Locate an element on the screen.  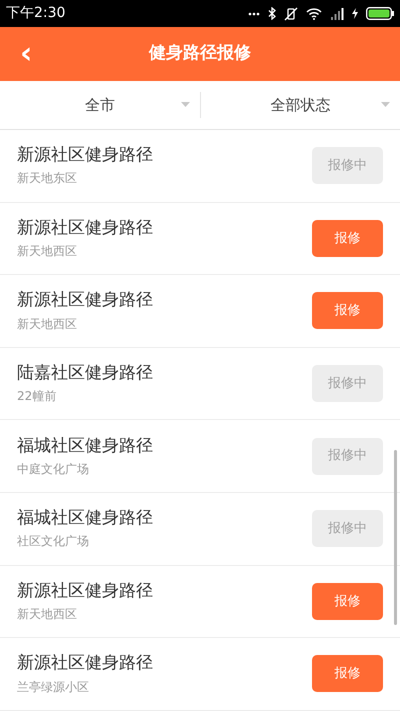
site-location: 中庭文化广场 is located at coordinates (53, 469).